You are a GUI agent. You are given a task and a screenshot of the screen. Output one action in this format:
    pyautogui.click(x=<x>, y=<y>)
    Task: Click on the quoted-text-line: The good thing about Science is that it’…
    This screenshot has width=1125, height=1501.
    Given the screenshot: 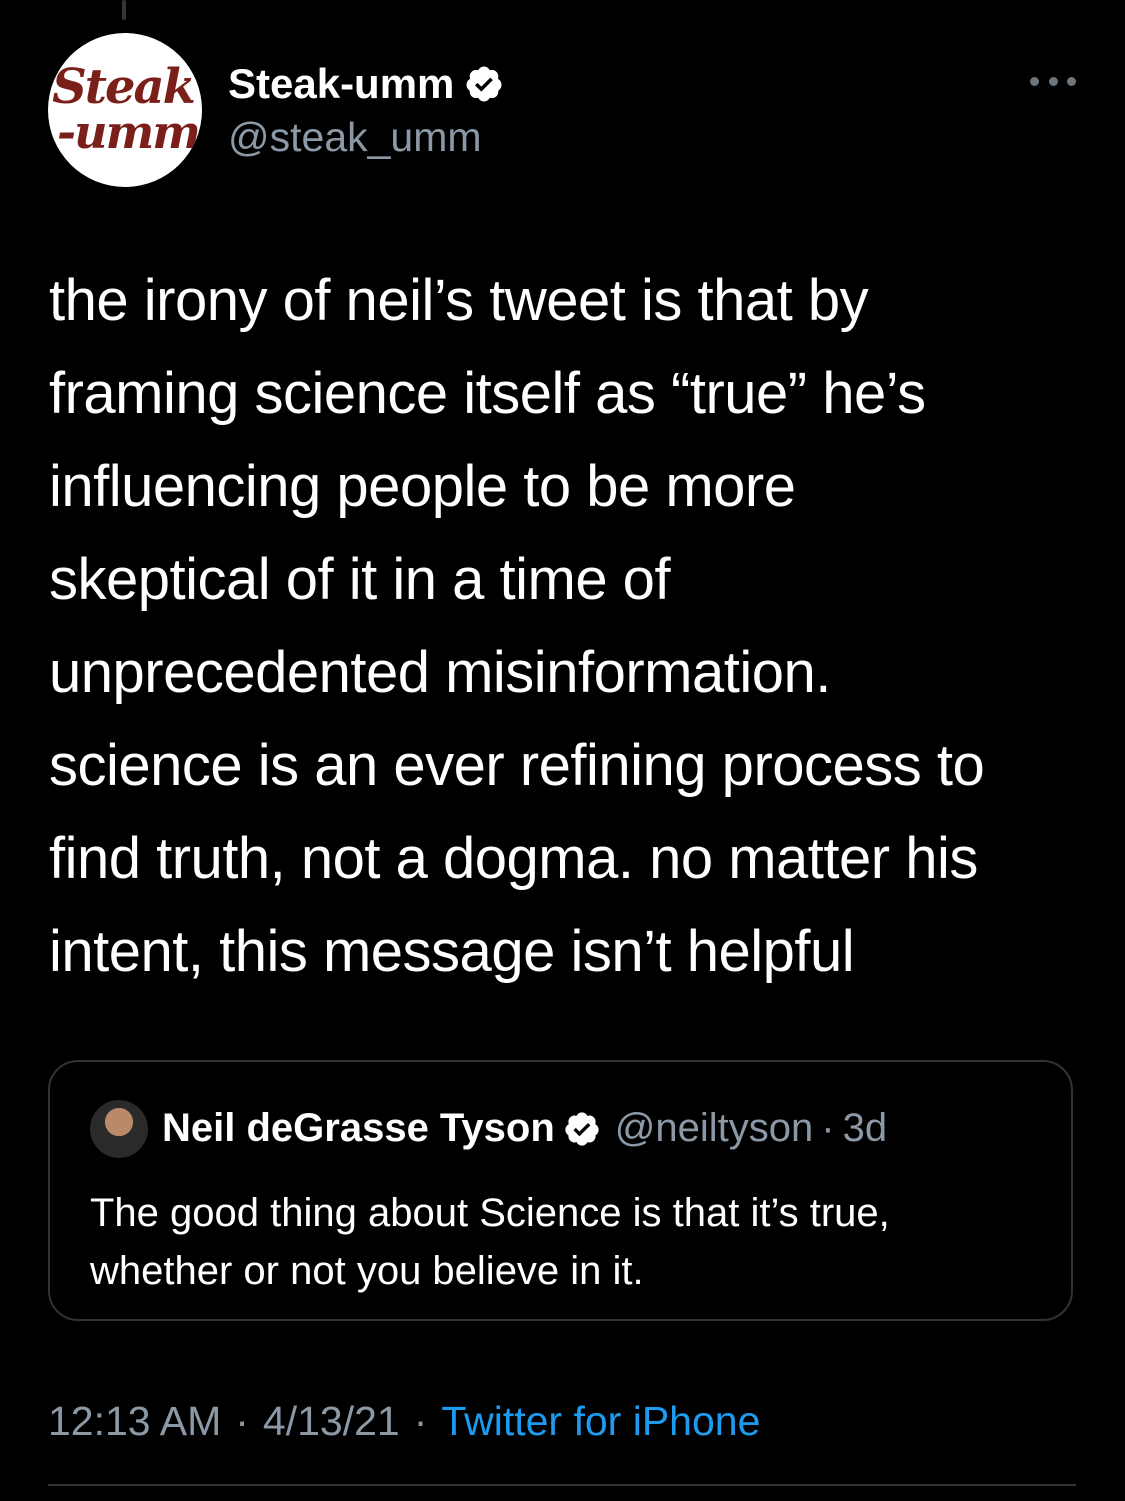 What is the action you would take?
    pyautogui.click(x=490, y=1213)
    